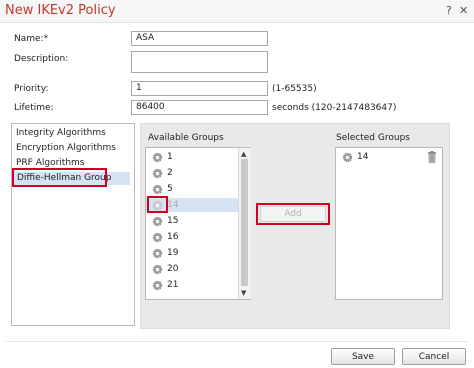  What do you see at coordinates (72, 178) in the screenshot?
I see `nav-item-diffie-hellman-group: Diffie-Hellman Group` at bounding box center [72, 178].